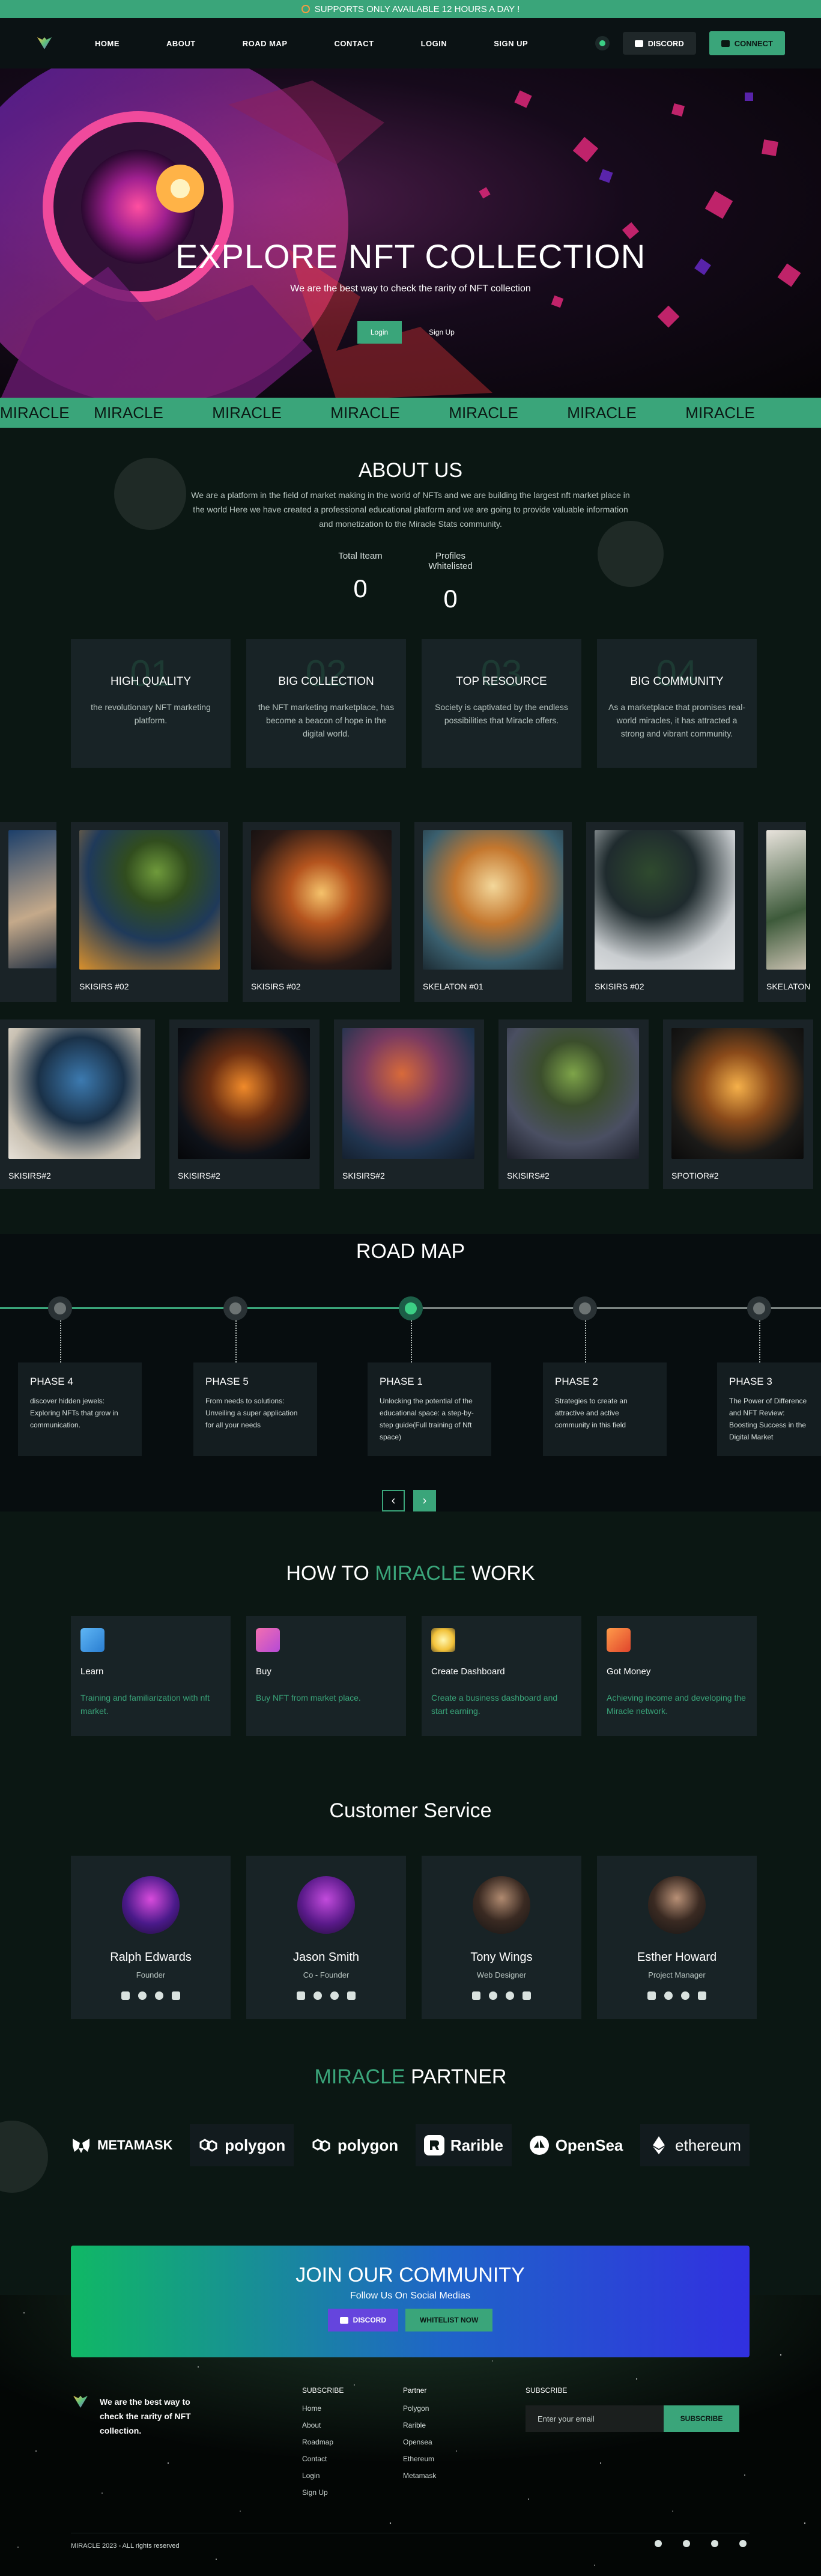  Describe the element at coordinates (151, 1937) in the screenshot. I see `team-member-card: Ralph Edwards Founder` at that location.